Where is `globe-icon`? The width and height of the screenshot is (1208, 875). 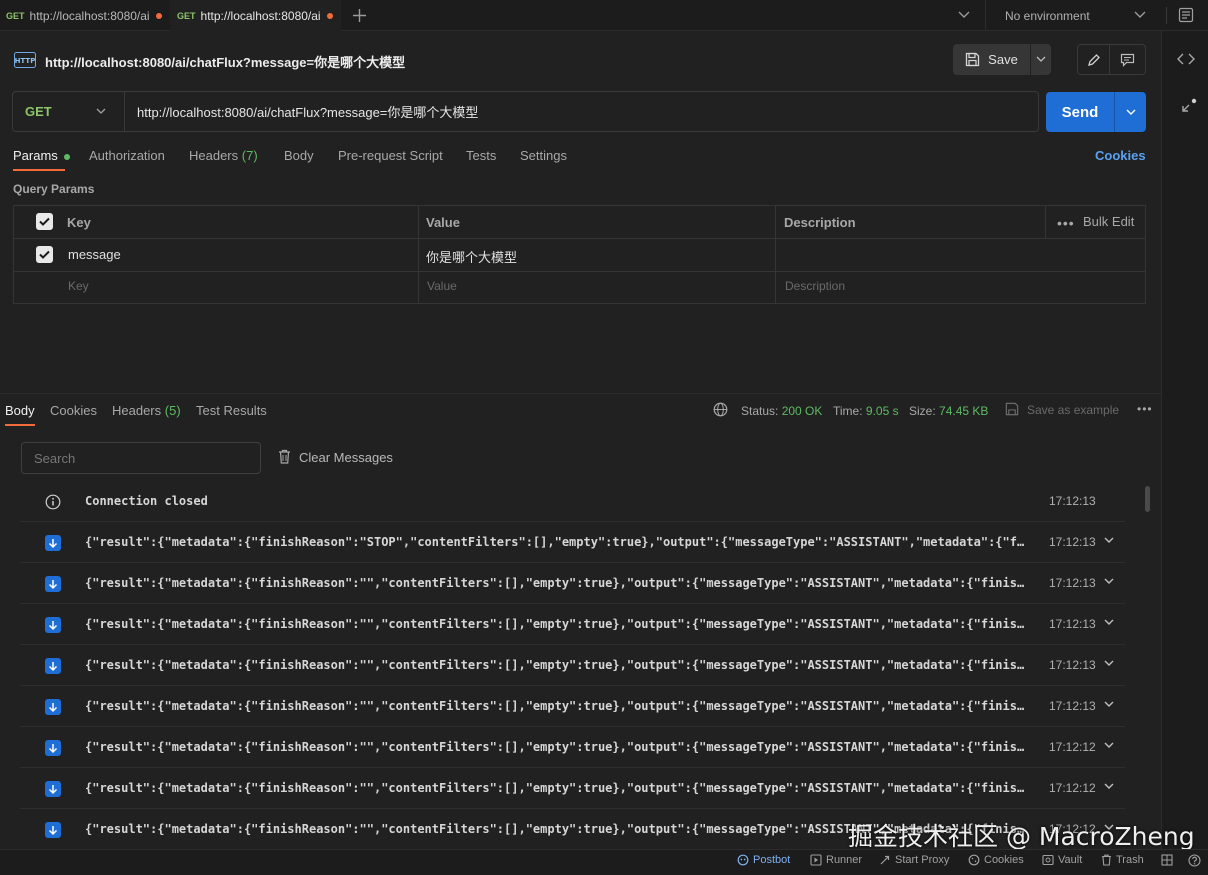 globe-icon is located at coordinates (720, 409).